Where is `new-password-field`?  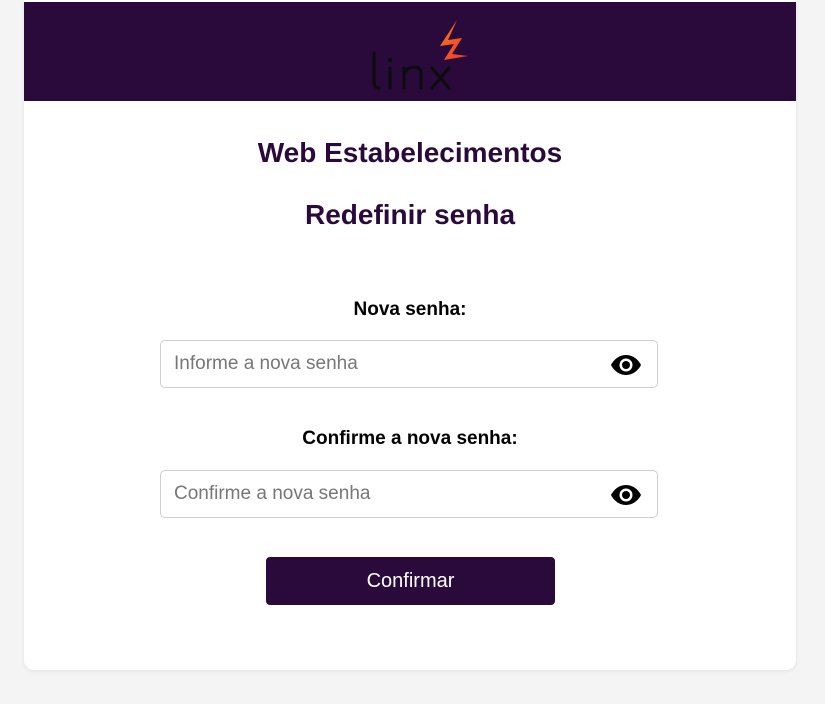
new-password-field is located at coordinates (409, 364).